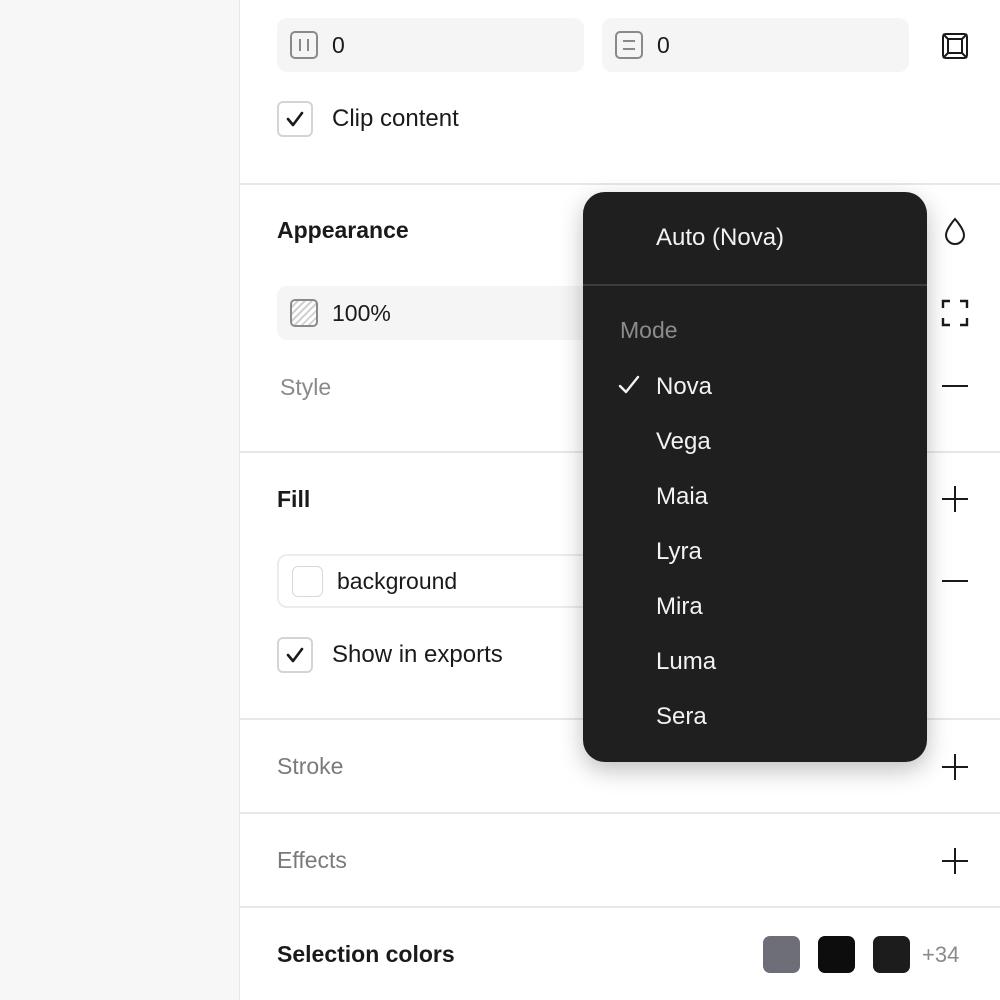 The height and width of the screenshot is (1000, 1000). What do you see at coordinates (629, 45) in the screenshot?
I see `padding-vertical-icon` at bounding box center [629, 45].